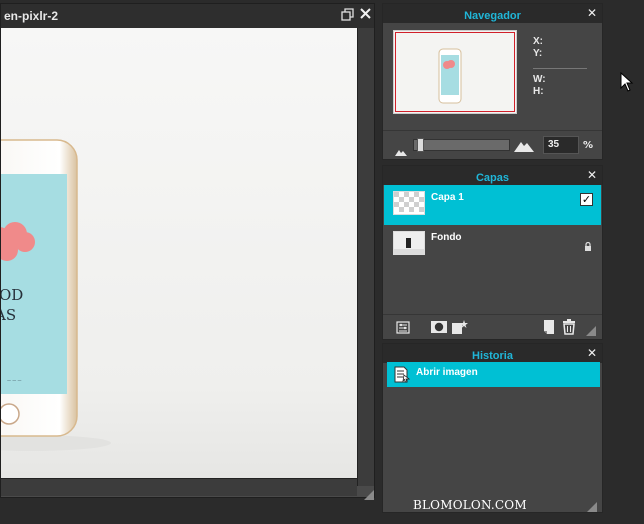  Describe the element at coordinates (588, 243) in the screenshot. I see `lock-icon` at that location.